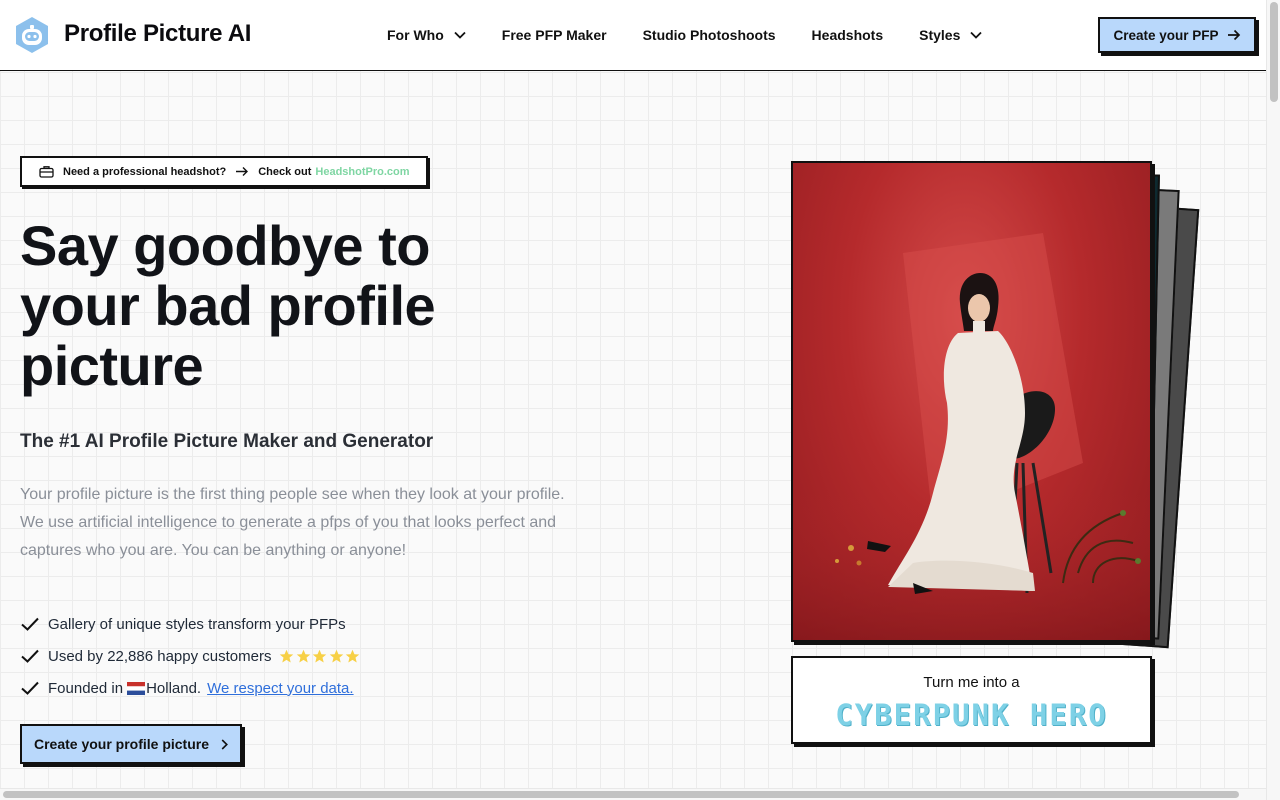 This screenshot has width=1280, height=800. I want to click on feature-text: Founded in, so click(86, 688).